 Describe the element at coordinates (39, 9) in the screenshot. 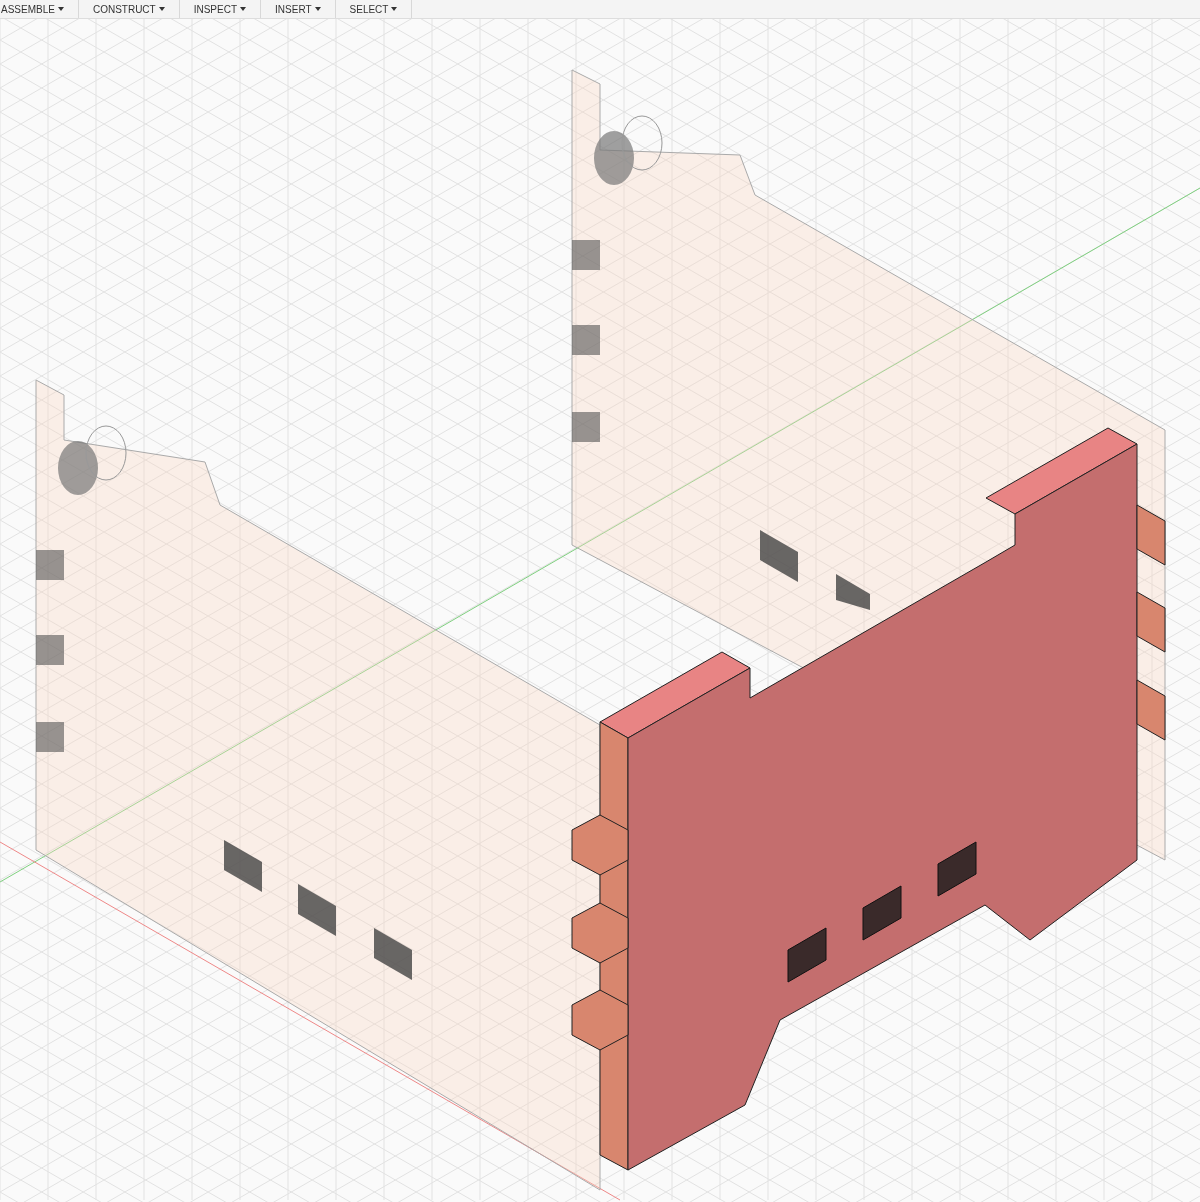

I see `menu-item: ASSEMBLE` at that location.